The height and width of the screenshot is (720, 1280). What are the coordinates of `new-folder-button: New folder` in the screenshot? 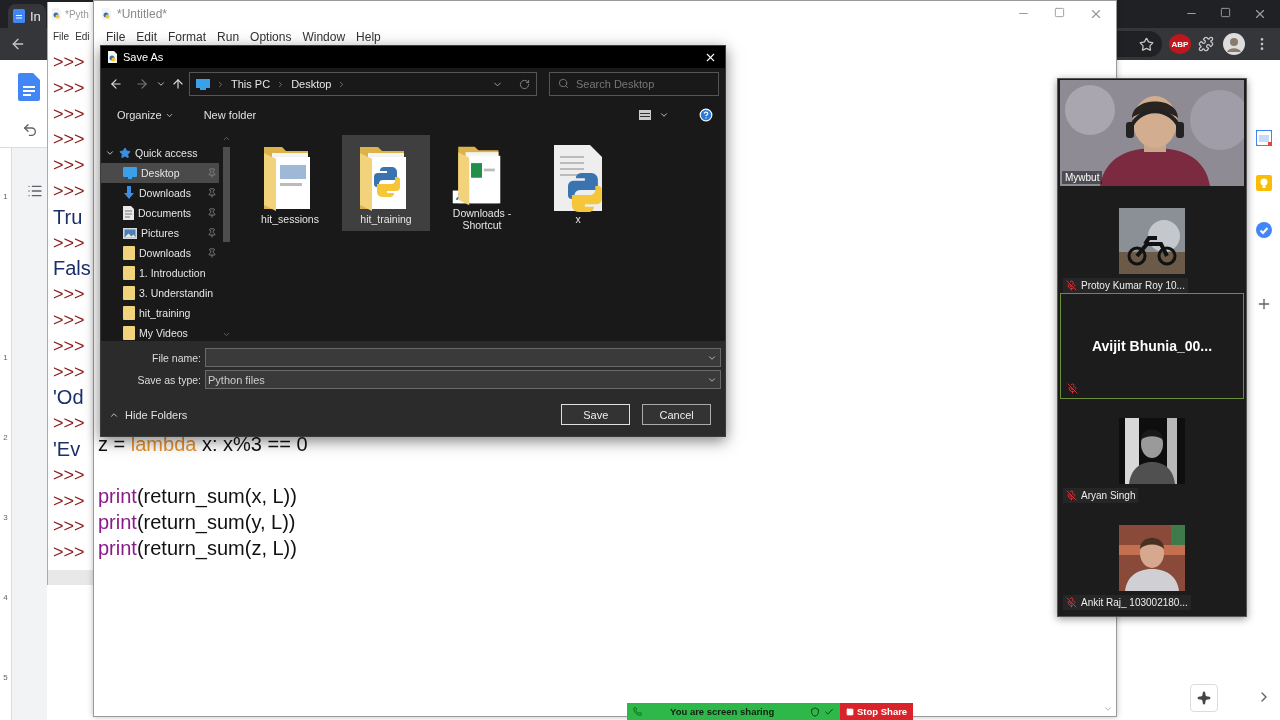 It's located at (230, 115).